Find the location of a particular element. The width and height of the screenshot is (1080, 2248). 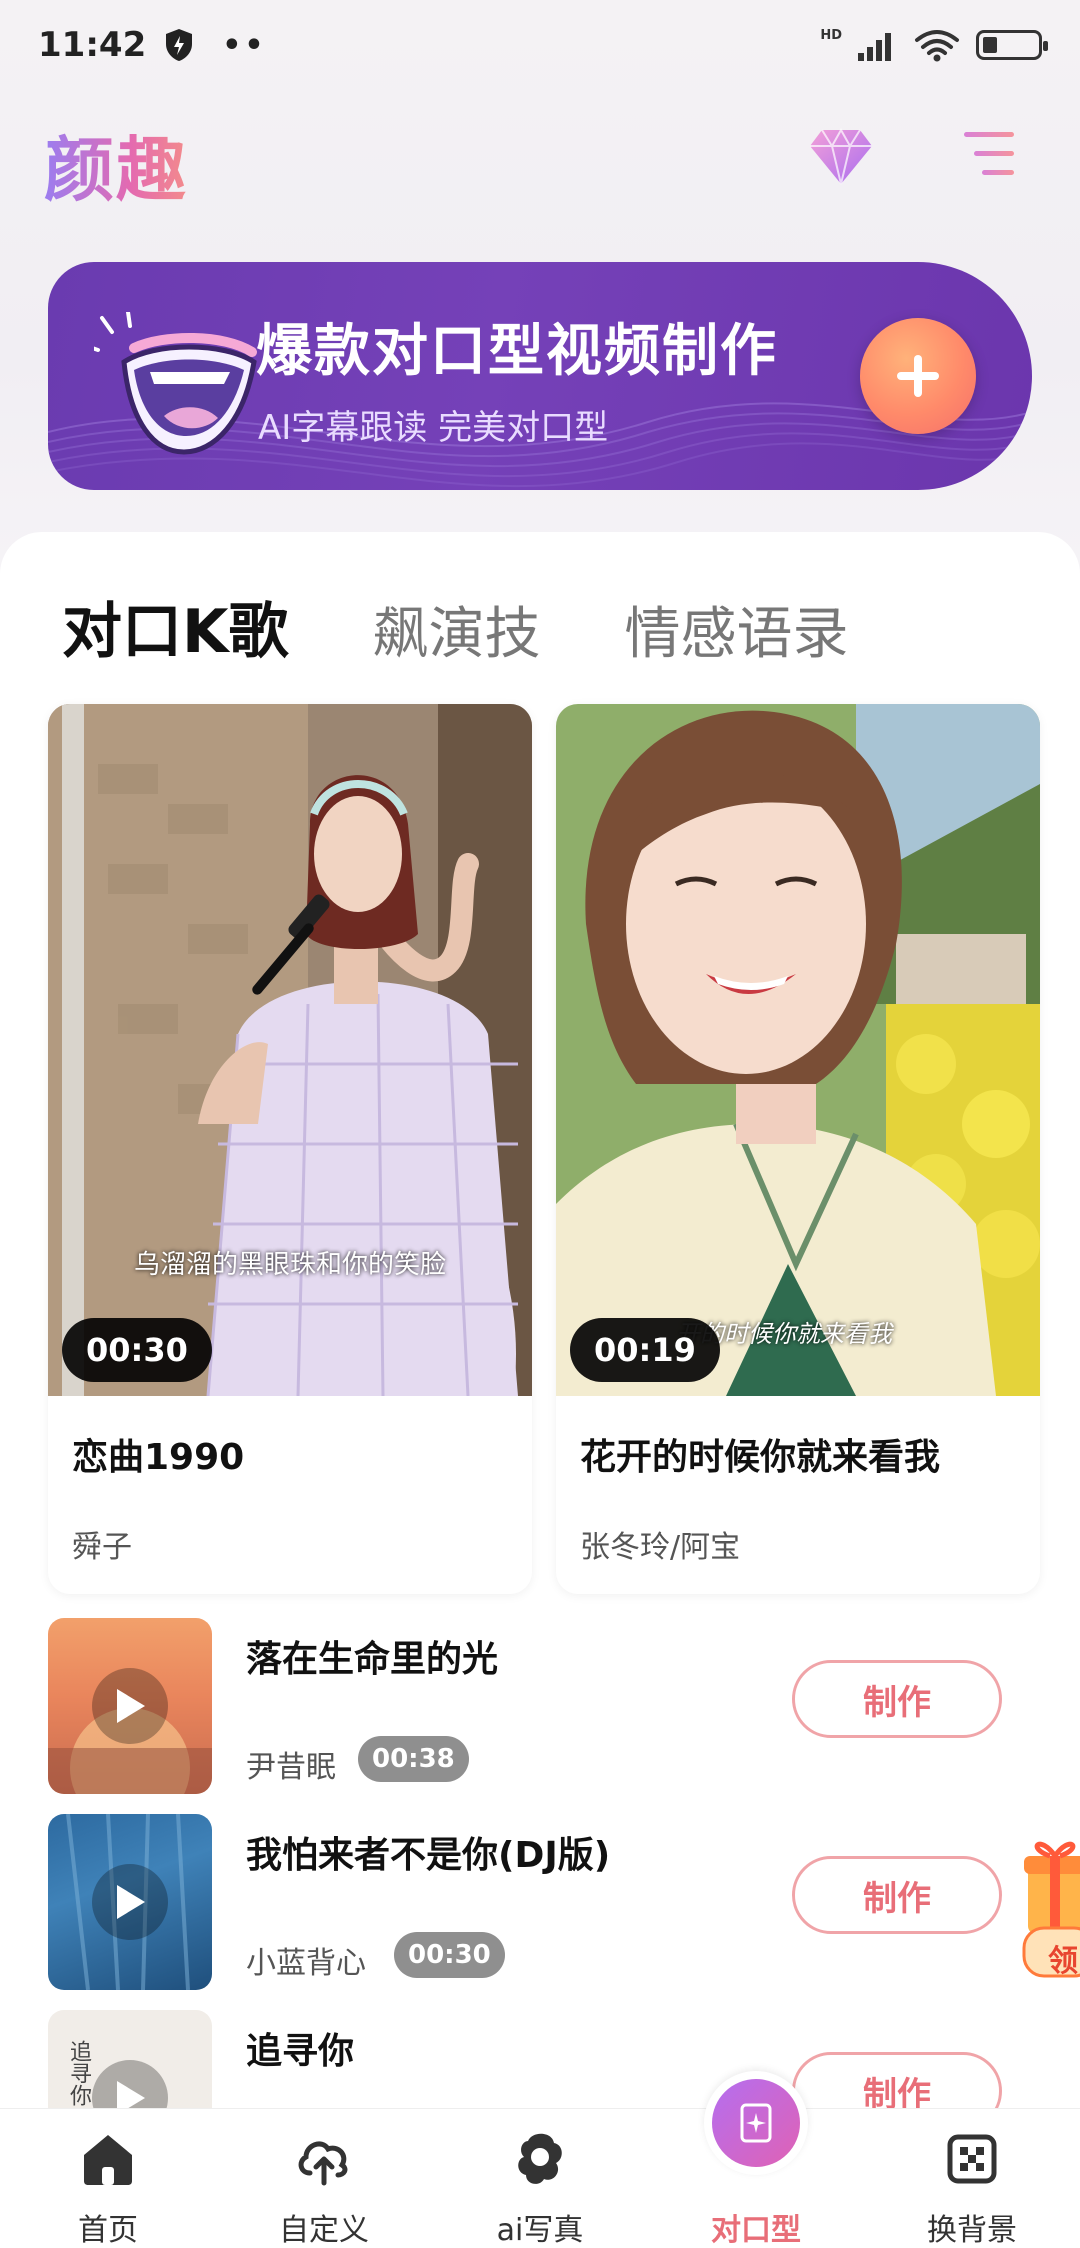

lyric-subtitle: 乌溜溜的黑眼珠和你的笑脸 is located at coordinates (289, 1265).